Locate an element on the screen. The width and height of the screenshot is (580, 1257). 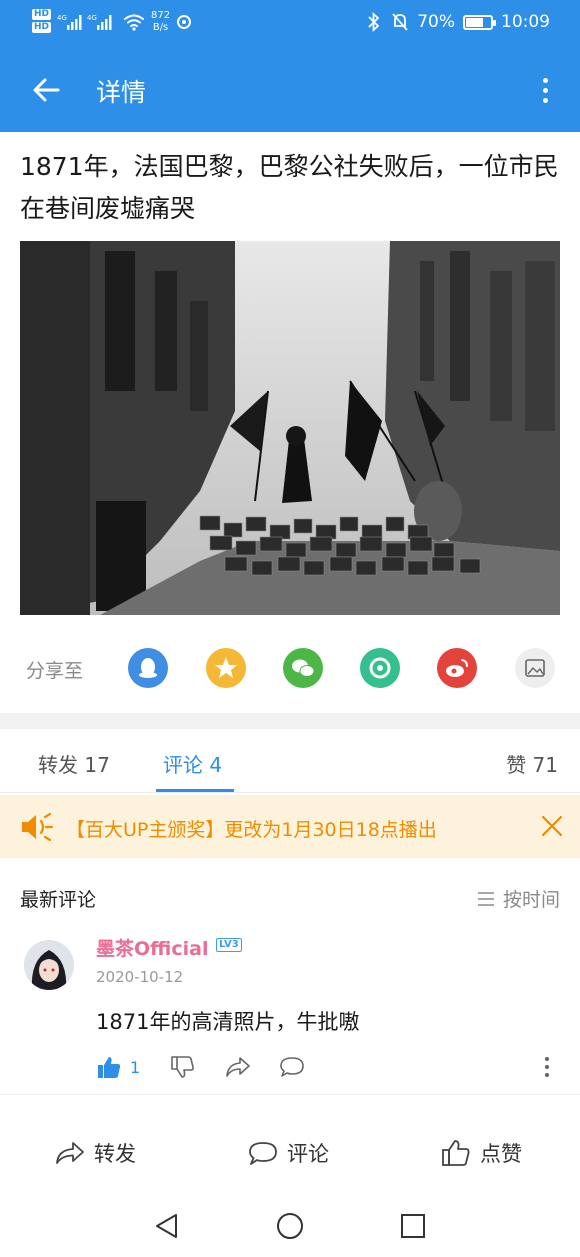
triangle-back-icon is located at coordinates (166, 1226).